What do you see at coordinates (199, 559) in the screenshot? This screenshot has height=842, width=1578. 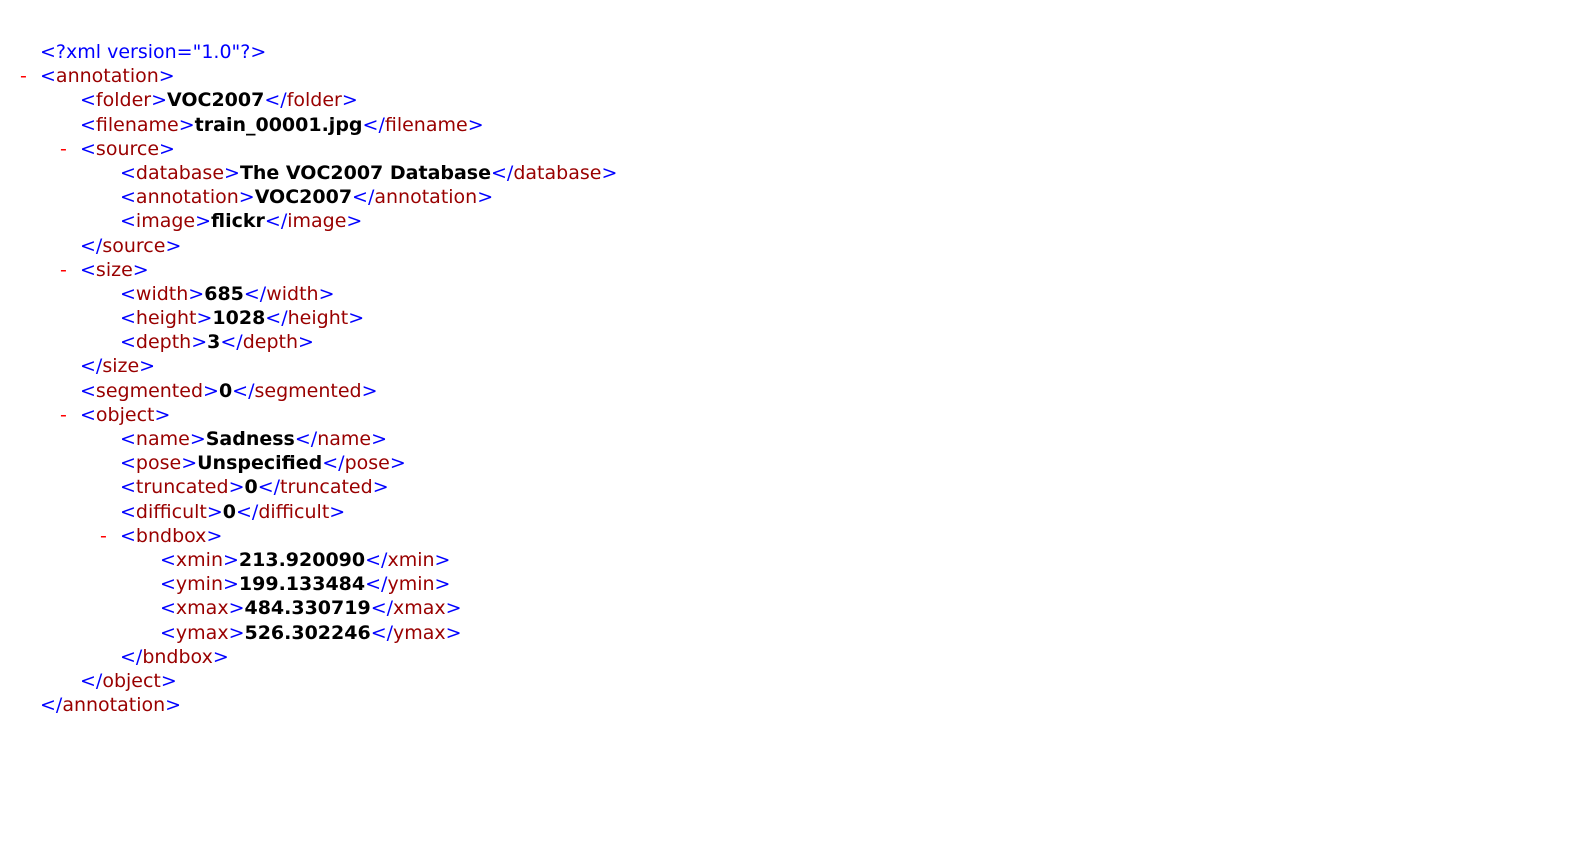 I see `tag-name: xmin` at bounding box center [199, 559].